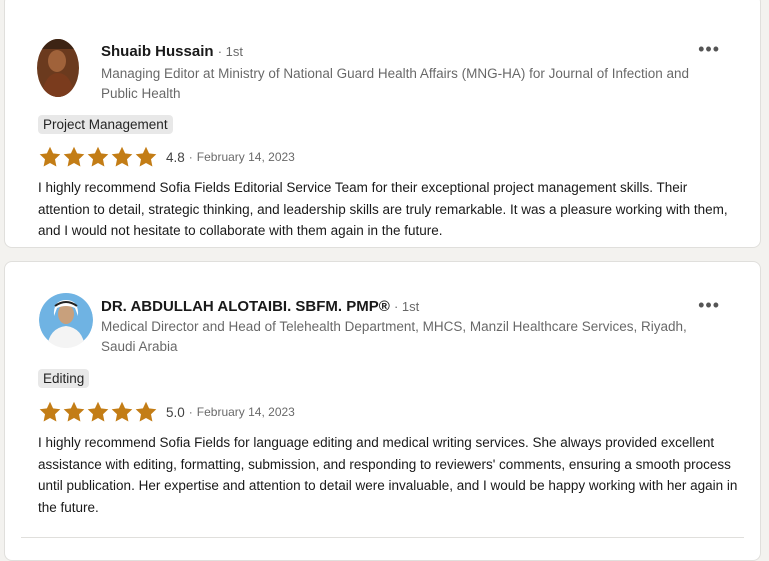  Describe the element at coordinates (175, 157) in the screenshot. I see `rating-score: 4.8` at that location.